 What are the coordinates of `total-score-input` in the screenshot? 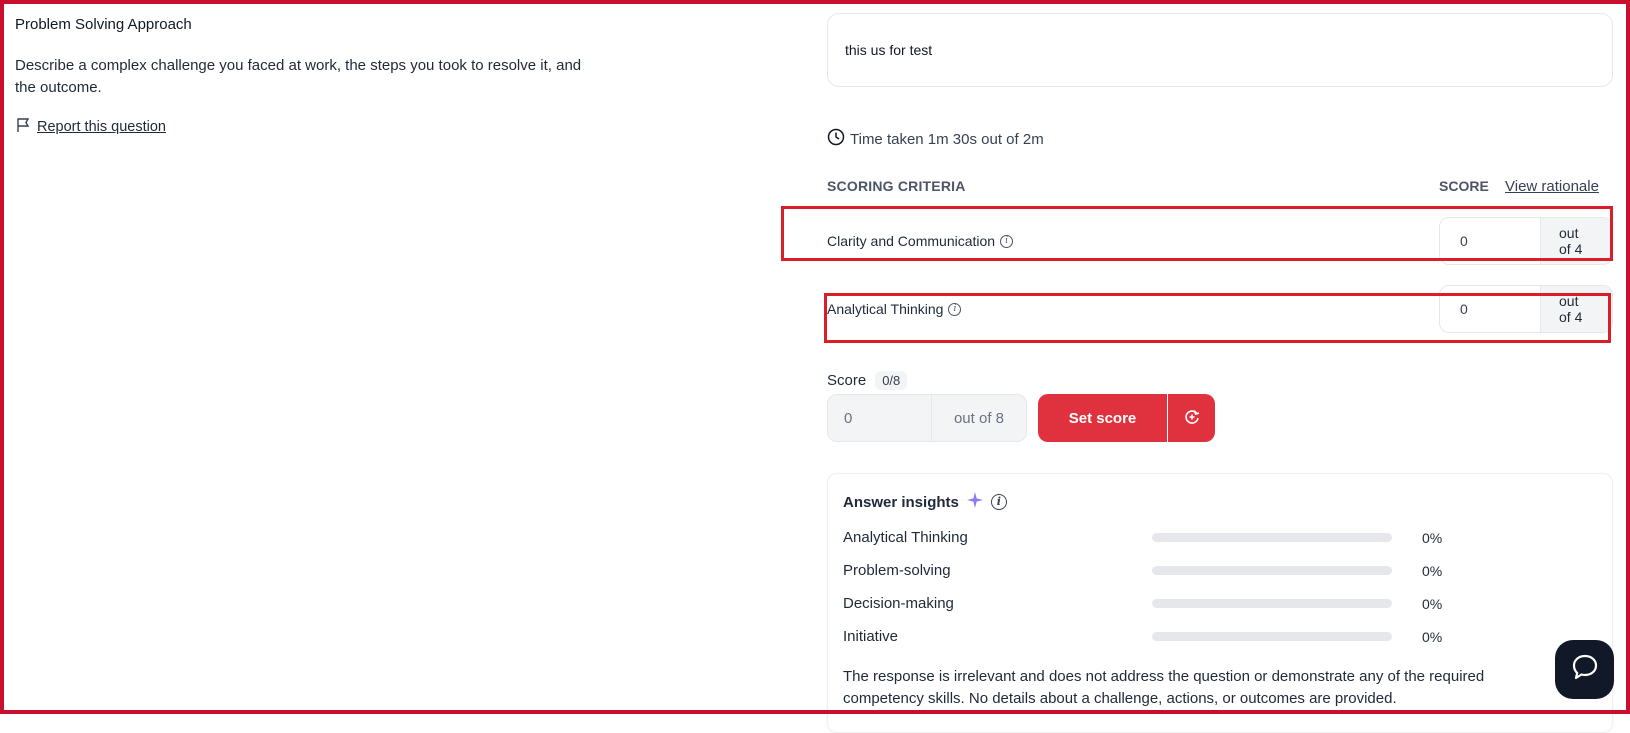 It's located at (880, 418).